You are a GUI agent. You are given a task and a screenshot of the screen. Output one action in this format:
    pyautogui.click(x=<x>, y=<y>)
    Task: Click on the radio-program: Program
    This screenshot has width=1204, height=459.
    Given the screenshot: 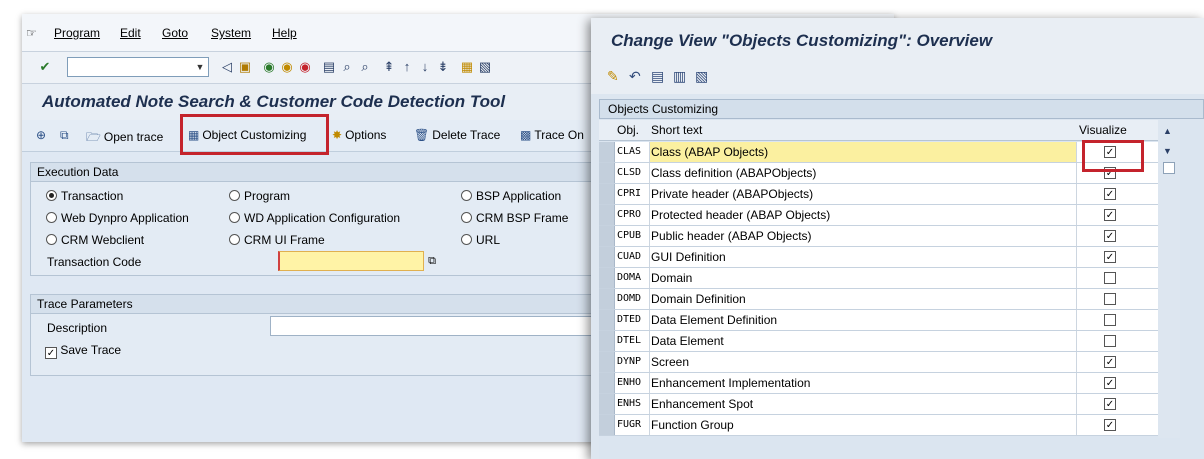 What is the action you would take?
    pyautogui.click(x=259, y=196)
    